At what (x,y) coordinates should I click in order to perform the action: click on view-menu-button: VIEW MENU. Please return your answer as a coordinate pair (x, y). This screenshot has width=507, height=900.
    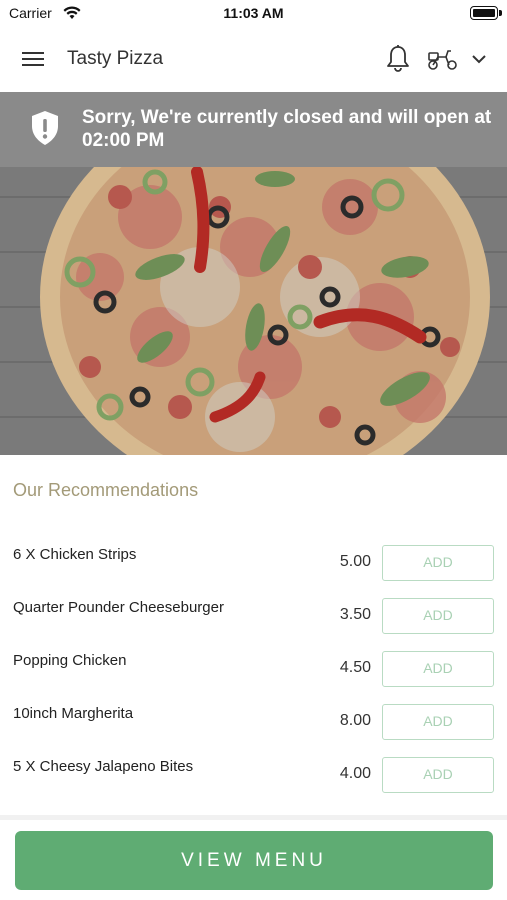
    Looking at the image, I should click on (254, 860).